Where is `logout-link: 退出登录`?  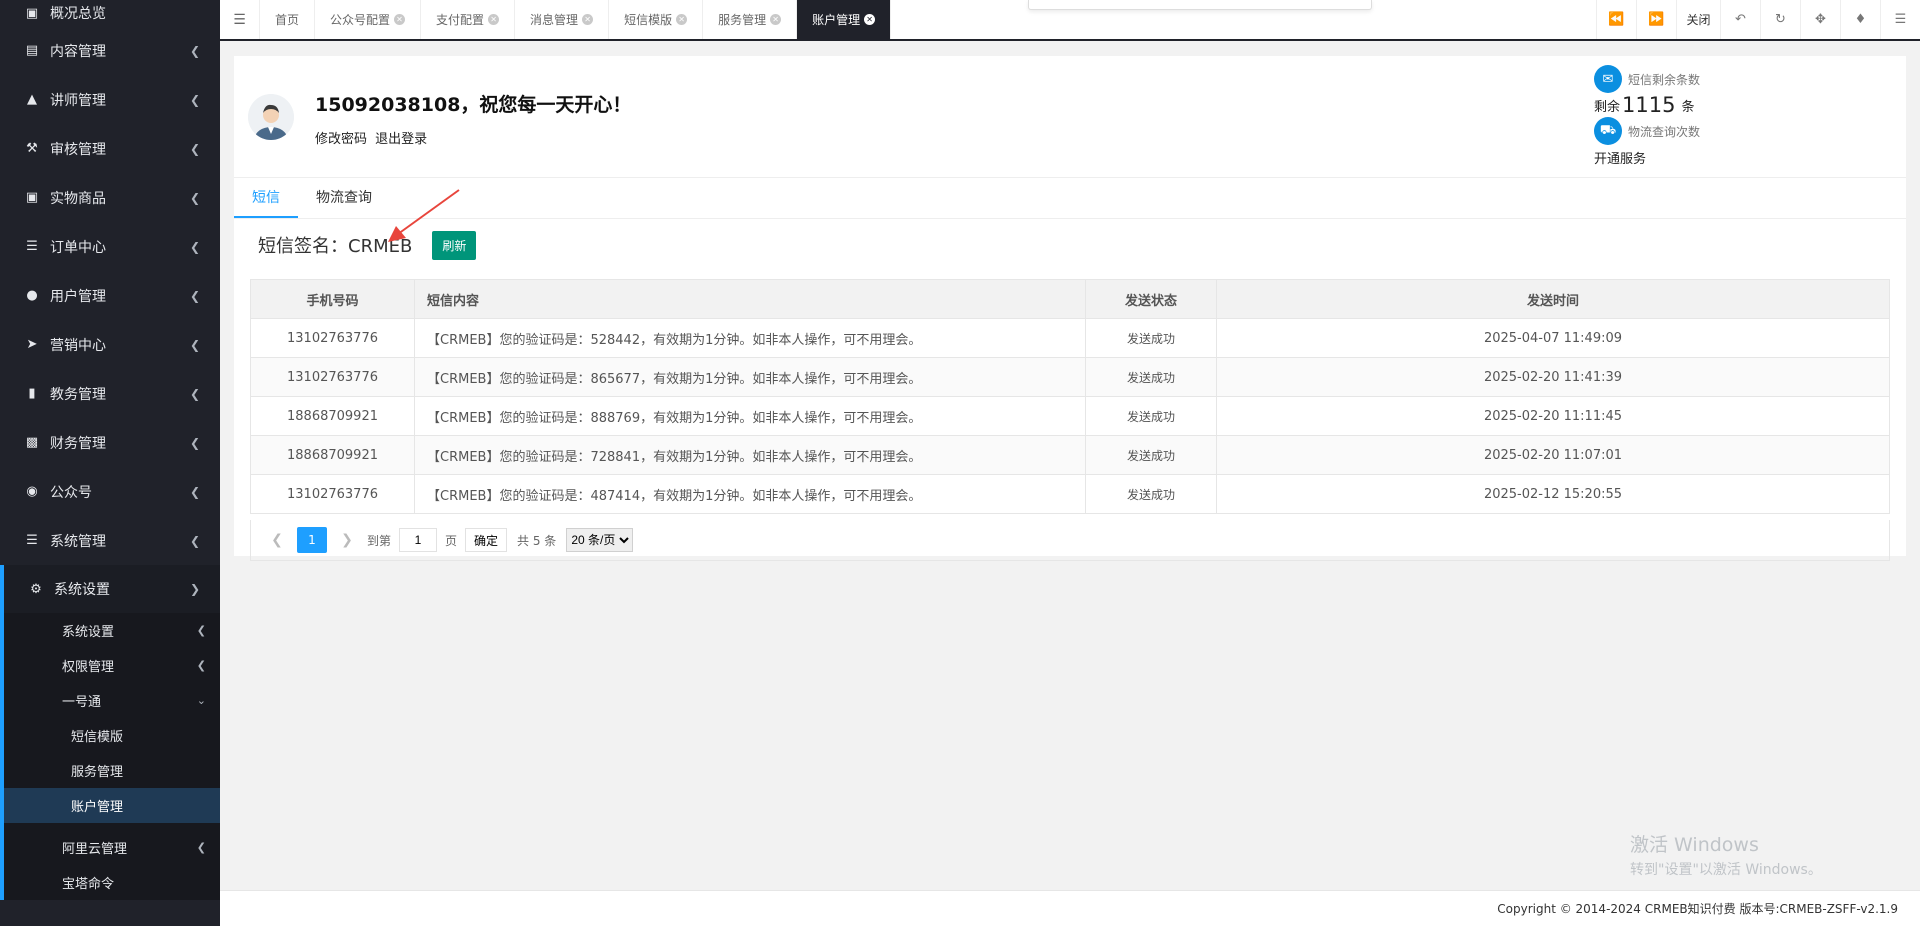
logout-link: 退出登录 is located at coordinates (401, 139).